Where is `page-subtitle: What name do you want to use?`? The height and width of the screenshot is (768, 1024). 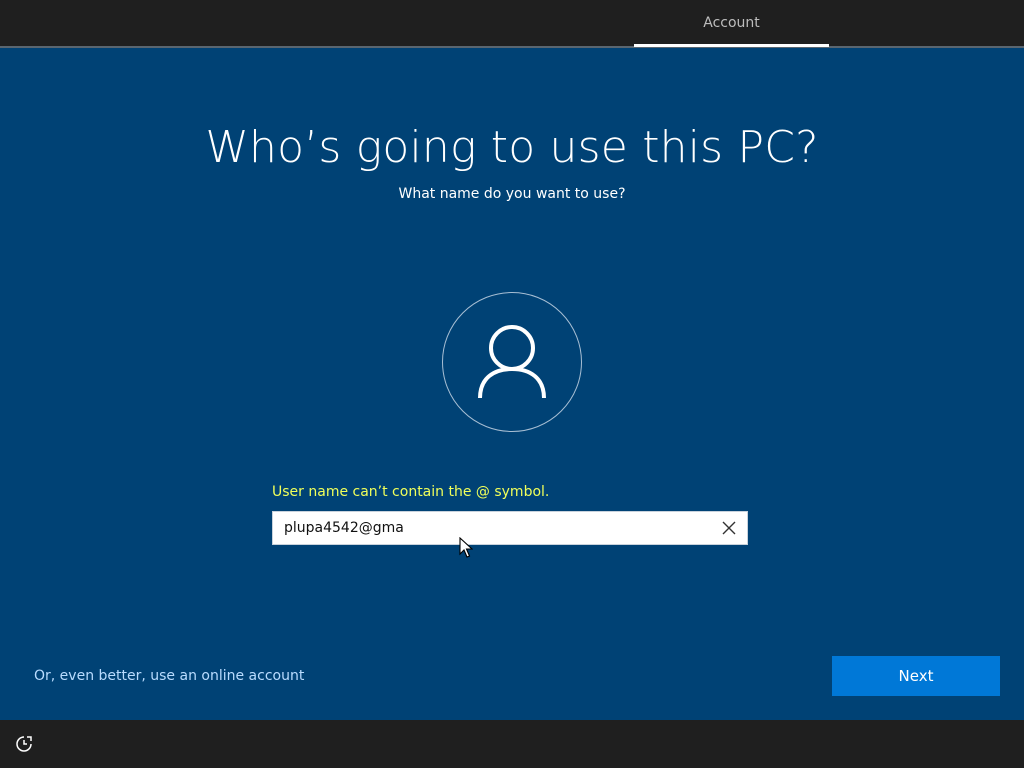 page-subtitle: What name do you want to use? is located at coordinates (512, 194).